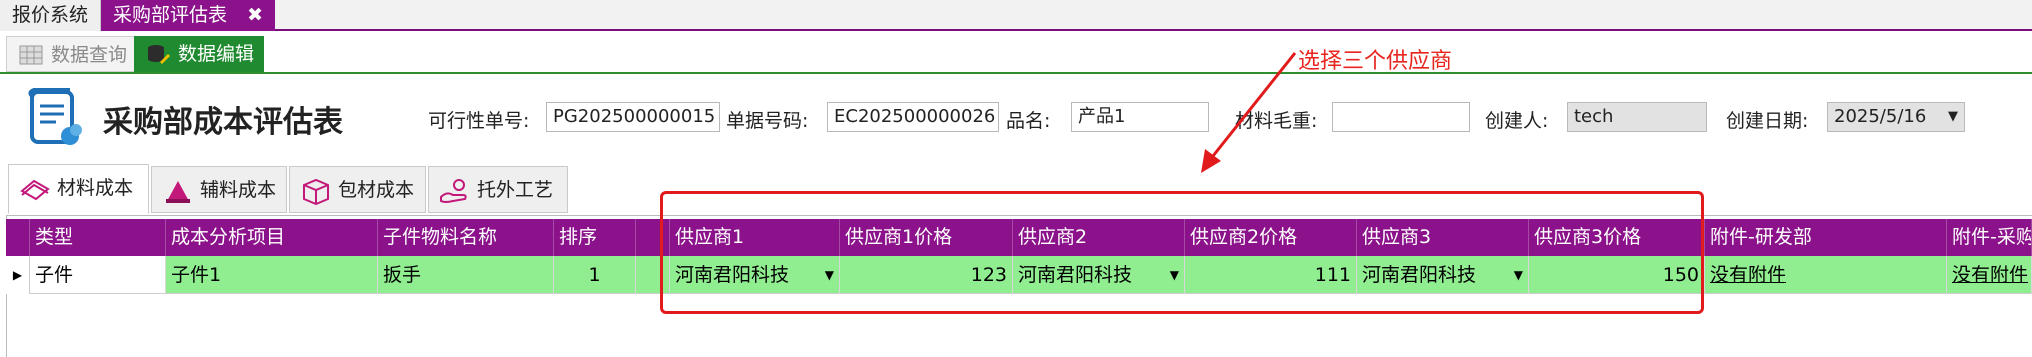 This screenshot has height=357, width=2032. I want to click on auxiliary-icon, so click(178, 192).